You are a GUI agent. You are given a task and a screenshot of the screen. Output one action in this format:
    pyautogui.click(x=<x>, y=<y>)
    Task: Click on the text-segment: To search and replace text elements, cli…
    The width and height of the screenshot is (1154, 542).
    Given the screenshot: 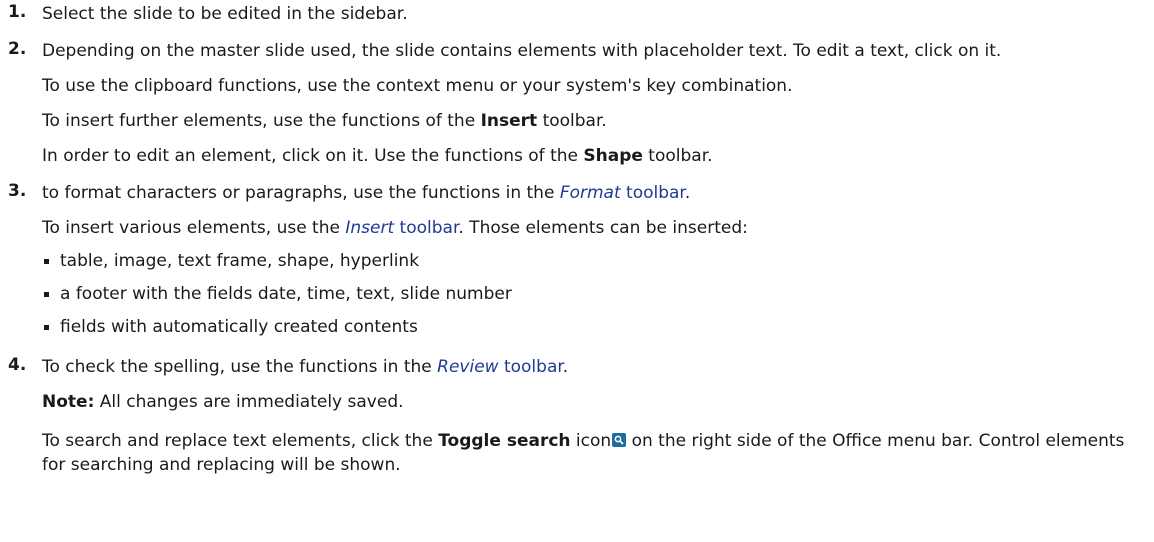 What is the action you would take?
    pyautogui.click(x=240, y=441)
    